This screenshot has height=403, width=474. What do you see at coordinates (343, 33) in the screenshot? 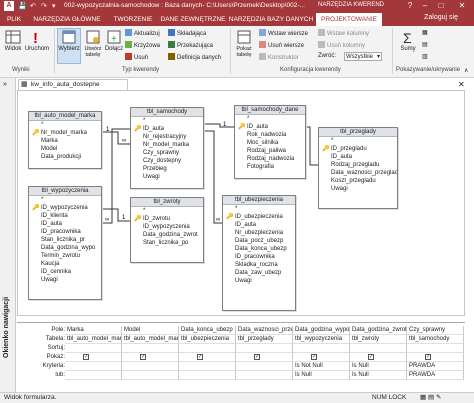
I see `insert-columns-button: Wstaw kolumny` at bounding box center [343, 33].